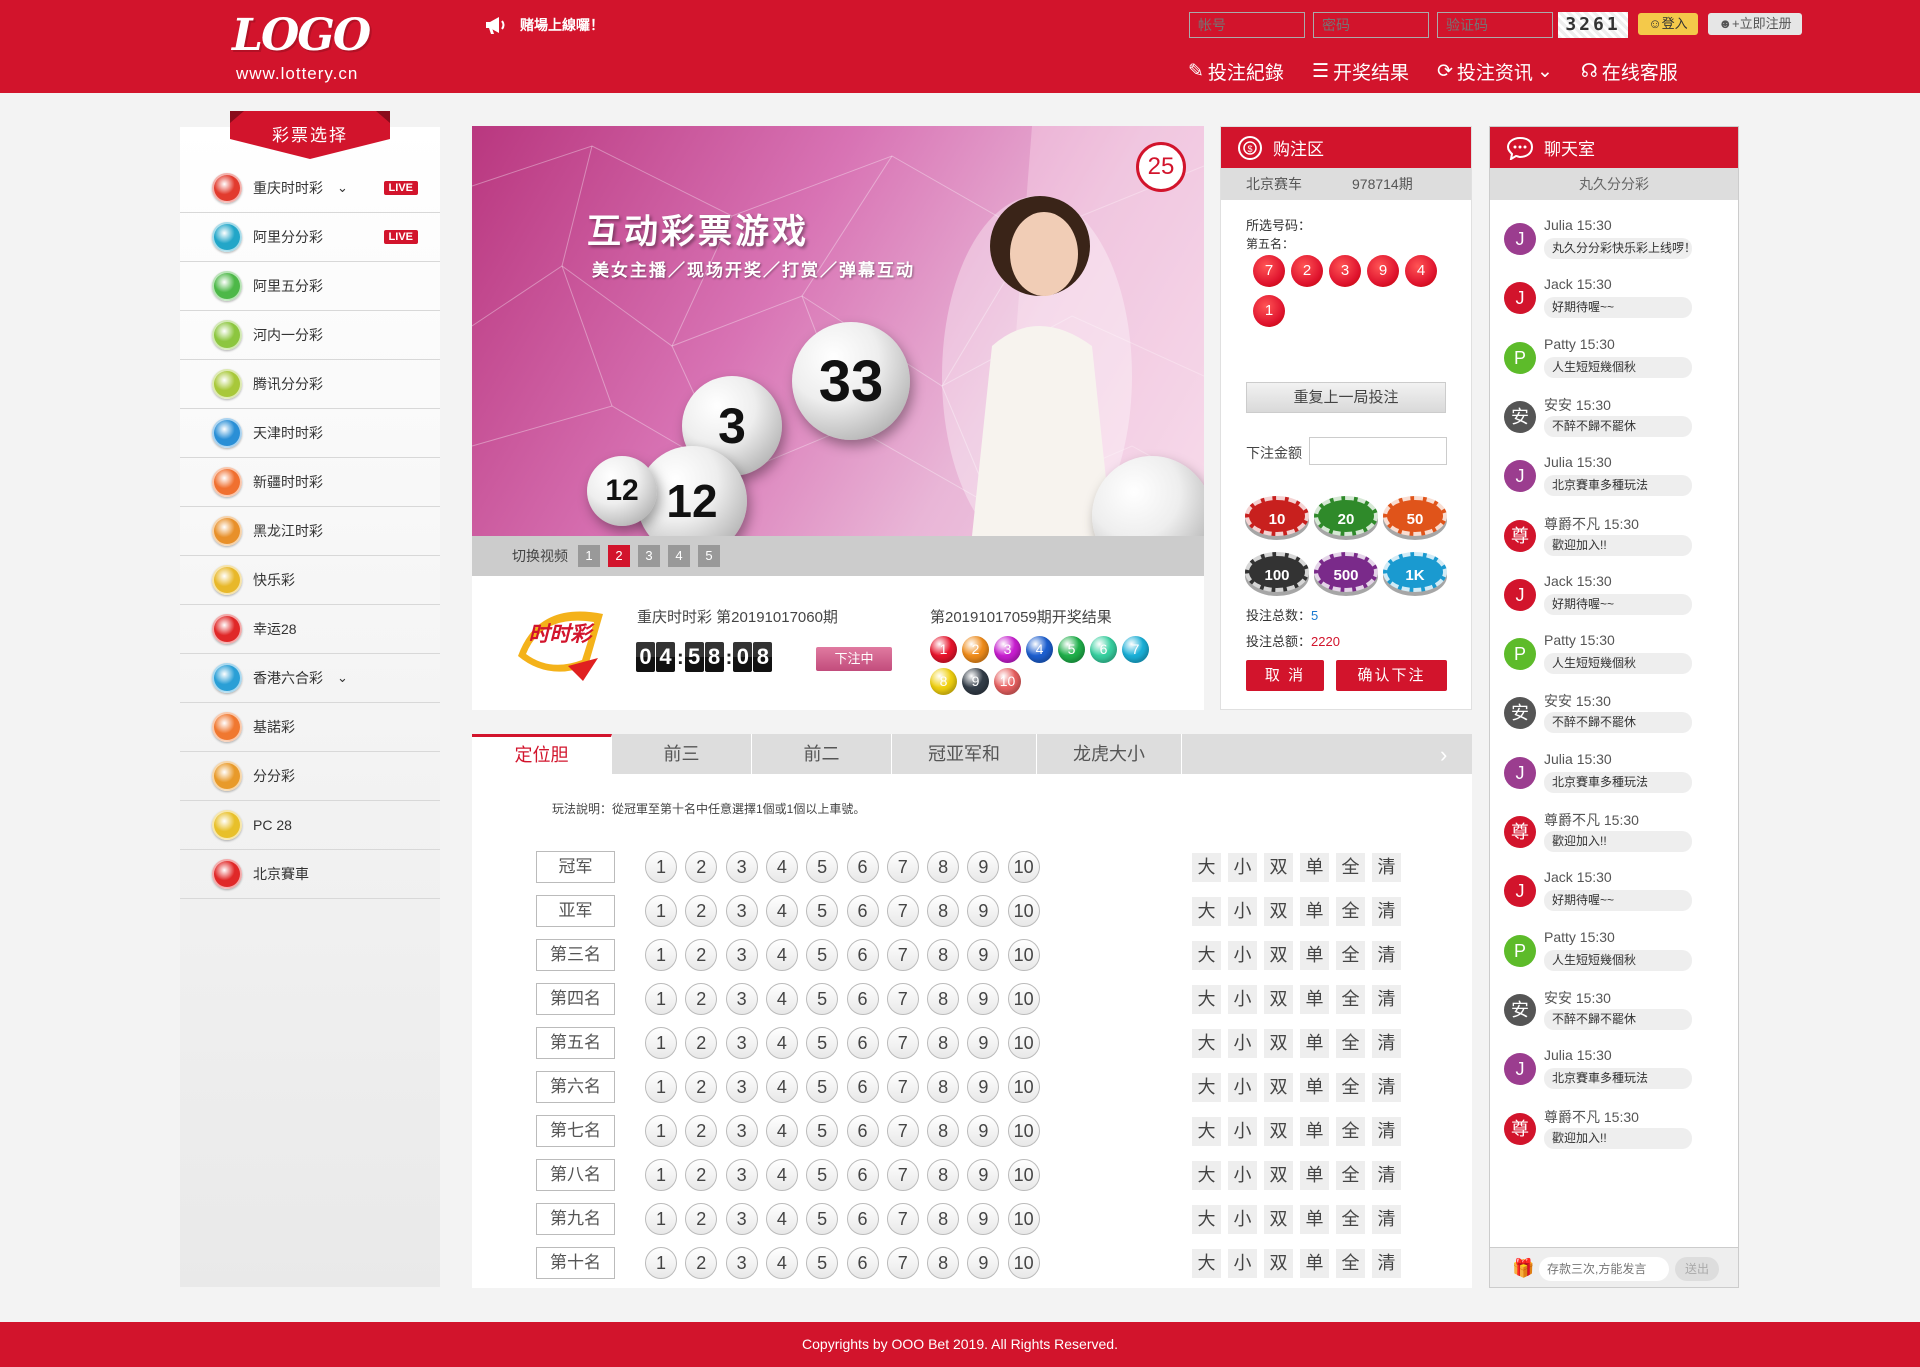 The height and width of the screenshot is (1367, 1920). What do you see at coordinates (1307, 271) in the screenshot?
I see `selected-number: 2` at bounding box center [1307, 271].